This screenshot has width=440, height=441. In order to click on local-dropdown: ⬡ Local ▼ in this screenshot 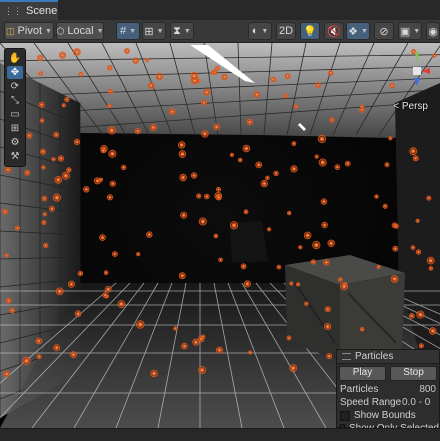, I will do `click(80, 31)`.